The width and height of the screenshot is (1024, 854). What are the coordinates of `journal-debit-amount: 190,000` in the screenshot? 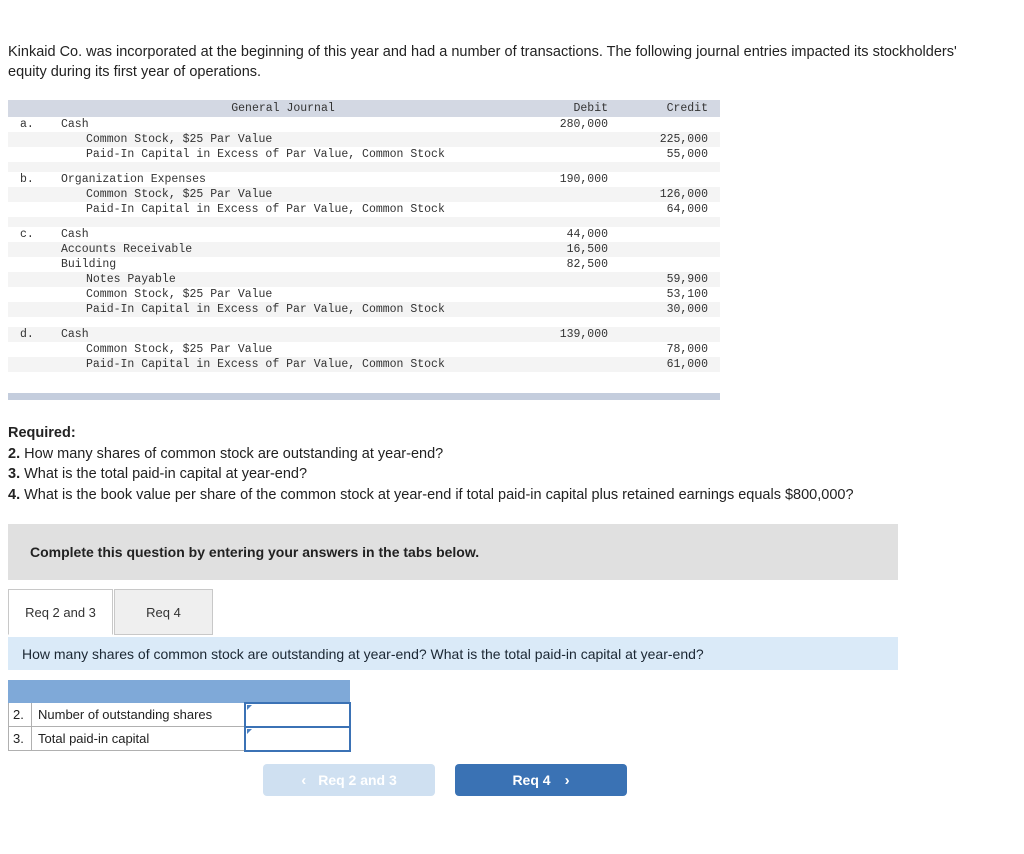 It's located at (583, 179).